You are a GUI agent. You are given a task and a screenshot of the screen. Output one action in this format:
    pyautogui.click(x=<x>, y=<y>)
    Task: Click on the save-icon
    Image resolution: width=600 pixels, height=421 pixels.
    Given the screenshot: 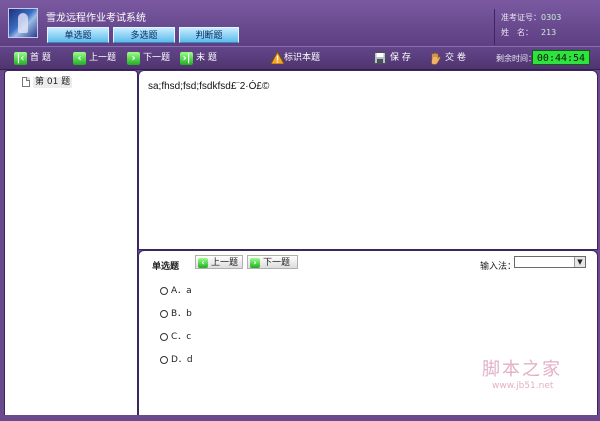 What is the action you would take?
    pyautogui.click(x=380, y=58)
    